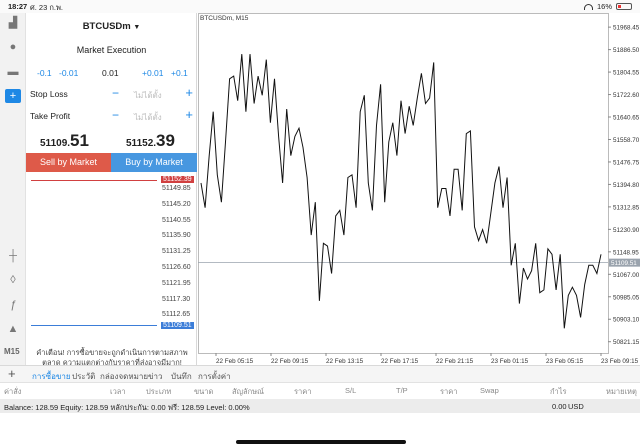  I want to click on buy-by-market-button: Buy by Market, so click(154, 162).